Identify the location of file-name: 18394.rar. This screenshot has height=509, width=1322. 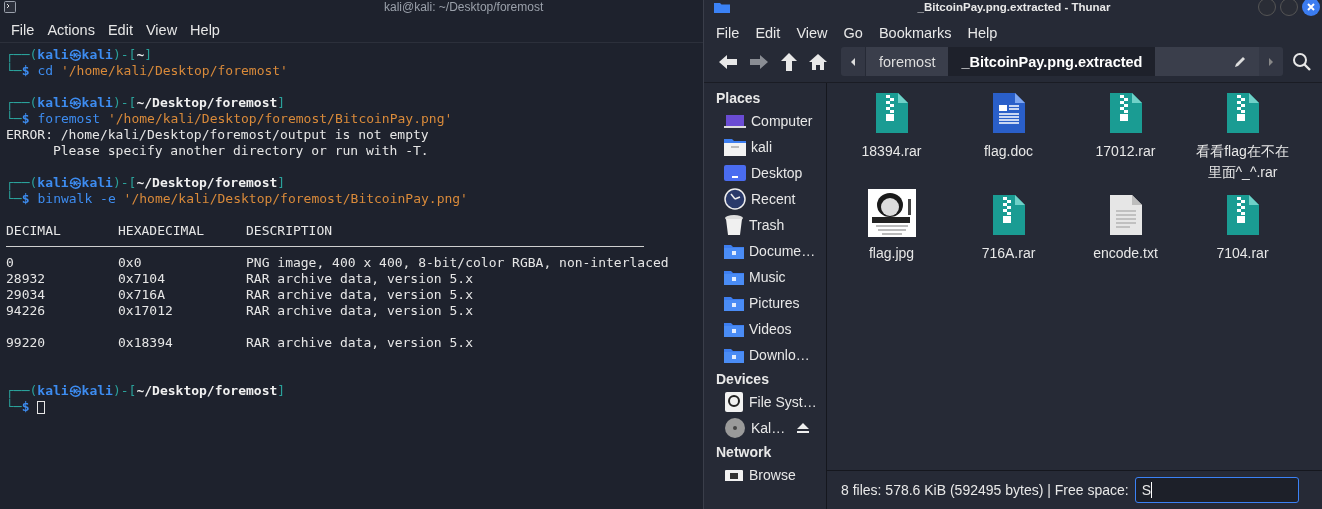
(891, 151).